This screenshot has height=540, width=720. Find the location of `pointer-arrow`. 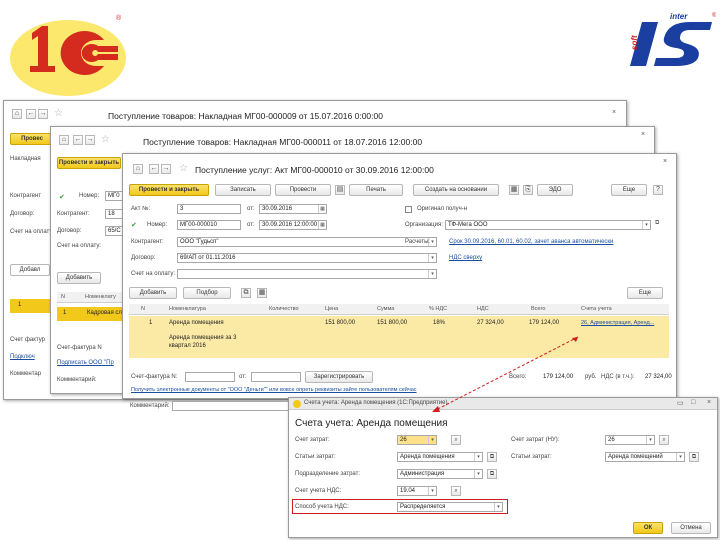

pointer-arrow is located at coordinates (505, 374).